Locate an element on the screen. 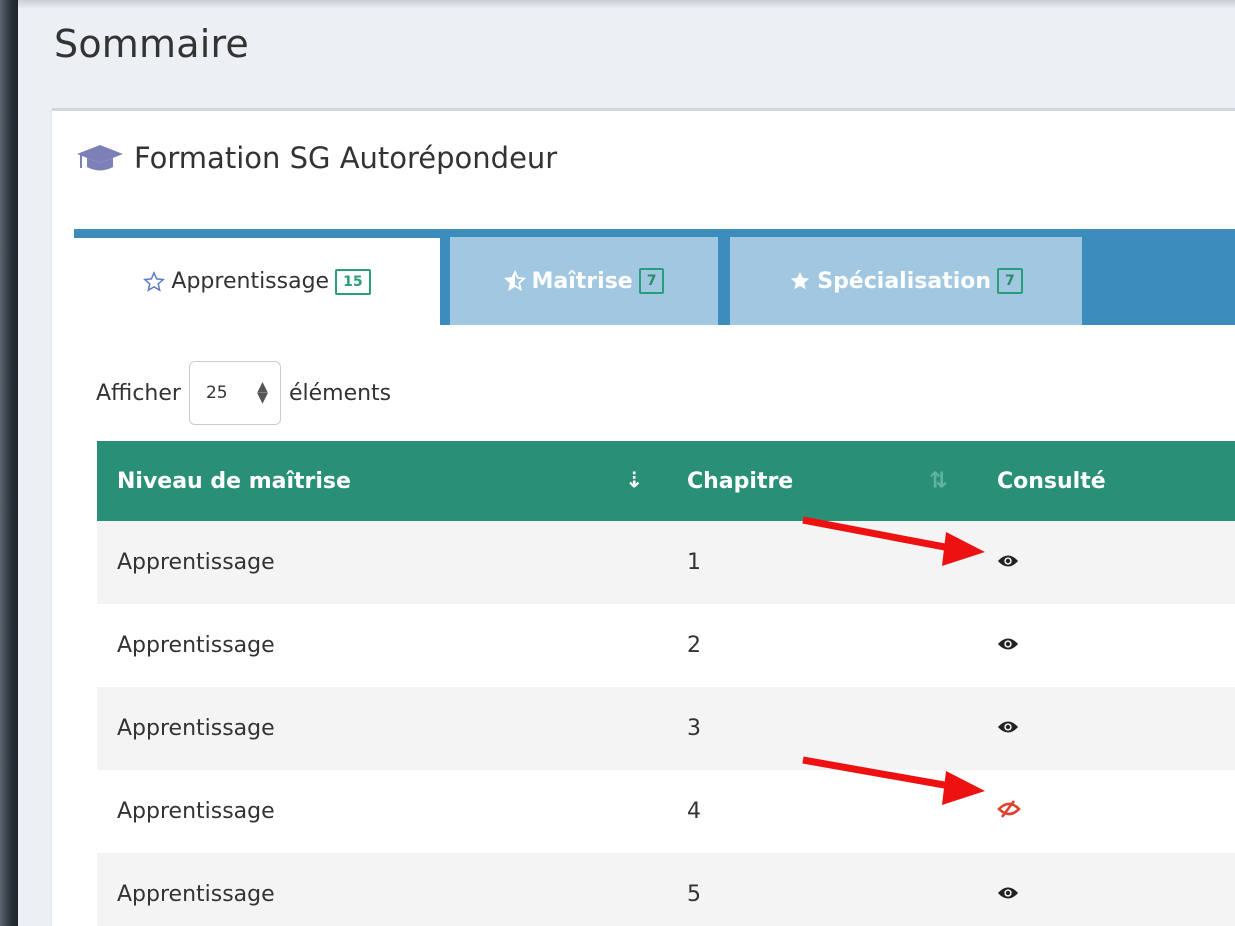  page-length-control: Afficher 25 ▲ ▼ éléments is located at coordinates (243, 393).